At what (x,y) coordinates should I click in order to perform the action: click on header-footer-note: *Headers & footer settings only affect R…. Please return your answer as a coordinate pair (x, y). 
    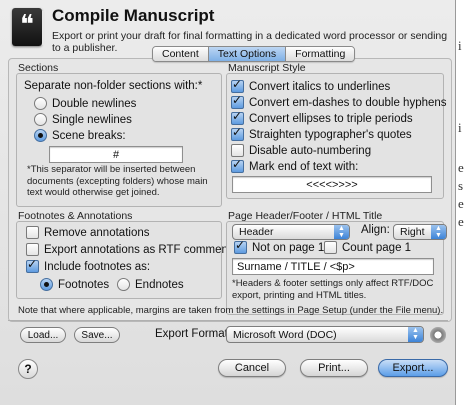
    Looking at the image, I should click on (333, 289).